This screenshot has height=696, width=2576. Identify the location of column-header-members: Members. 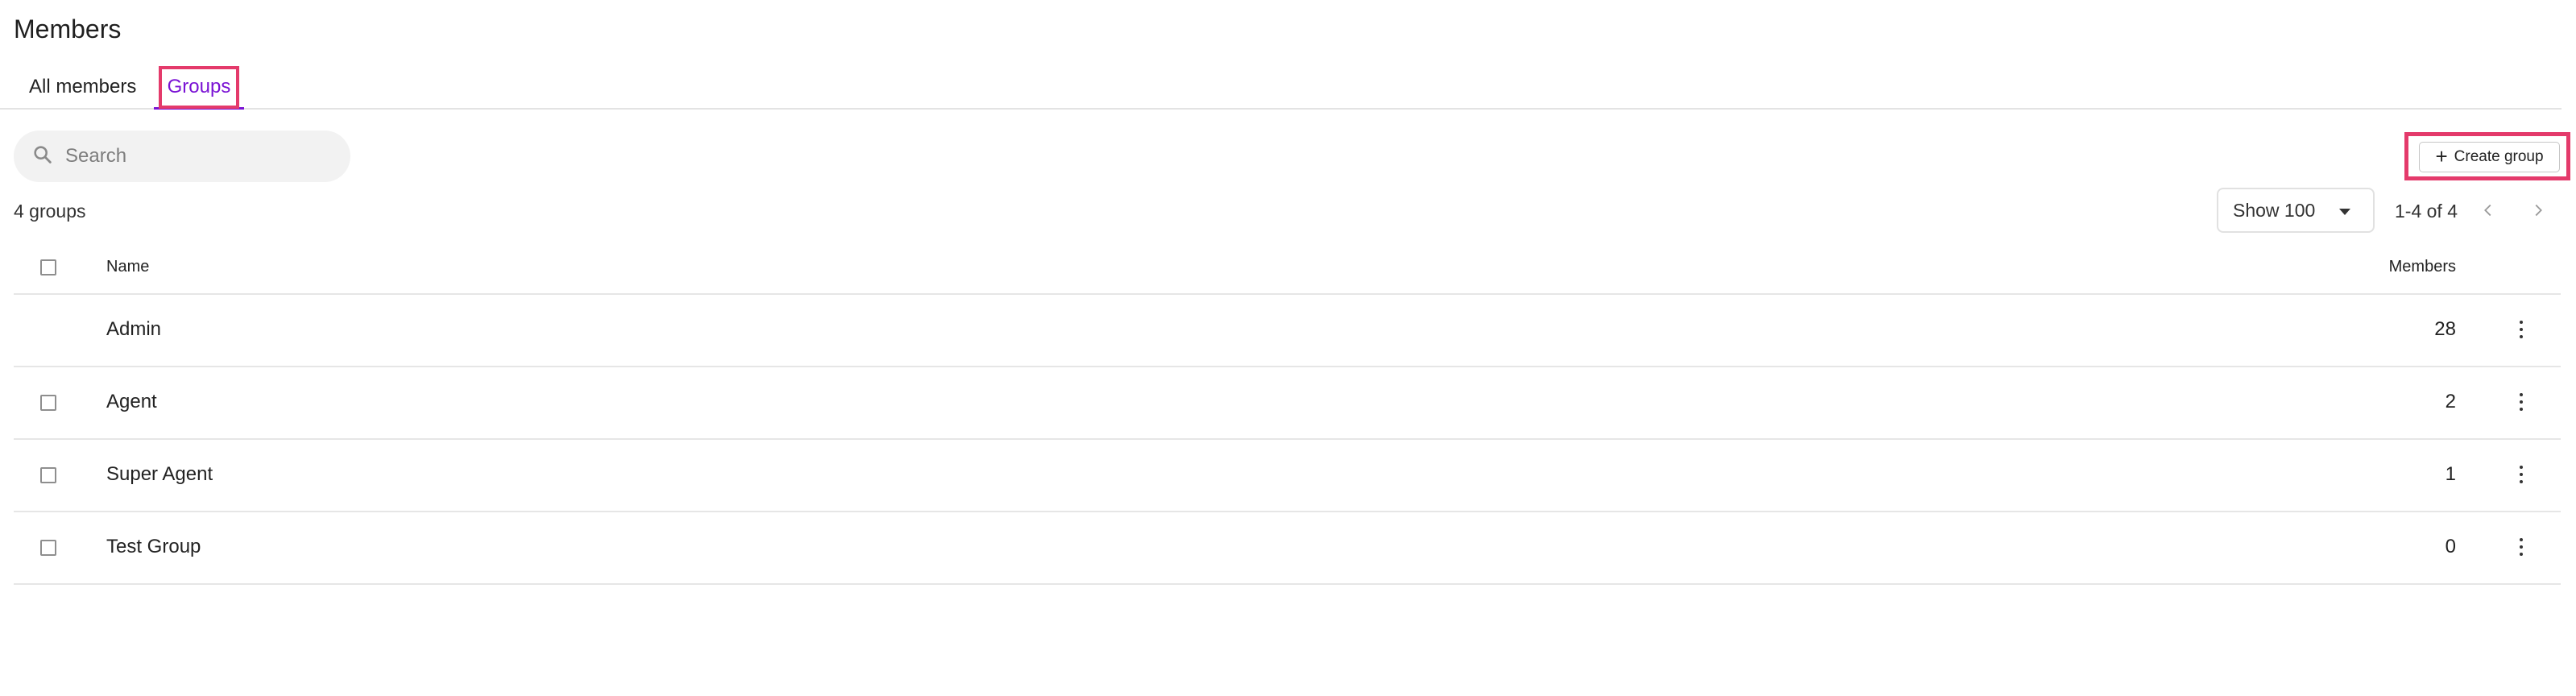
(2422, 267).